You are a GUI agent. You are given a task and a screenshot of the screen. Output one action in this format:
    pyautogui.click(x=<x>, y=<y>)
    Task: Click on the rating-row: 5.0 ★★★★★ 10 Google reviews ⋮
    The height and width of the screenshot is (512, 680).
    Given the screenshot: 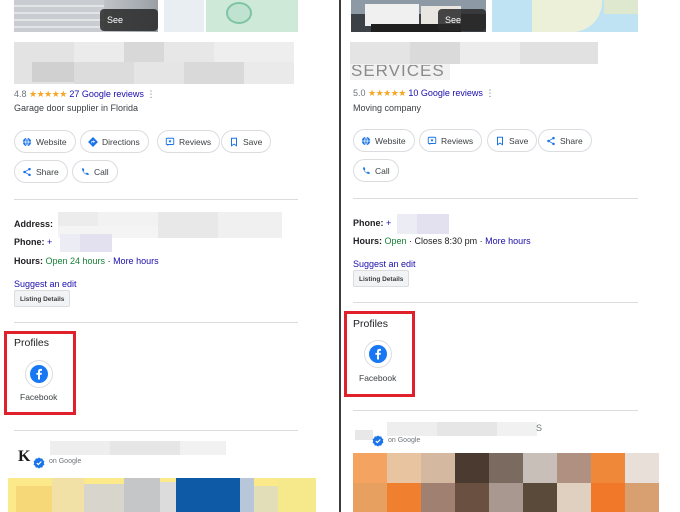 What is the action you would take?
    pyautogui.click(x=423, y=93)
    